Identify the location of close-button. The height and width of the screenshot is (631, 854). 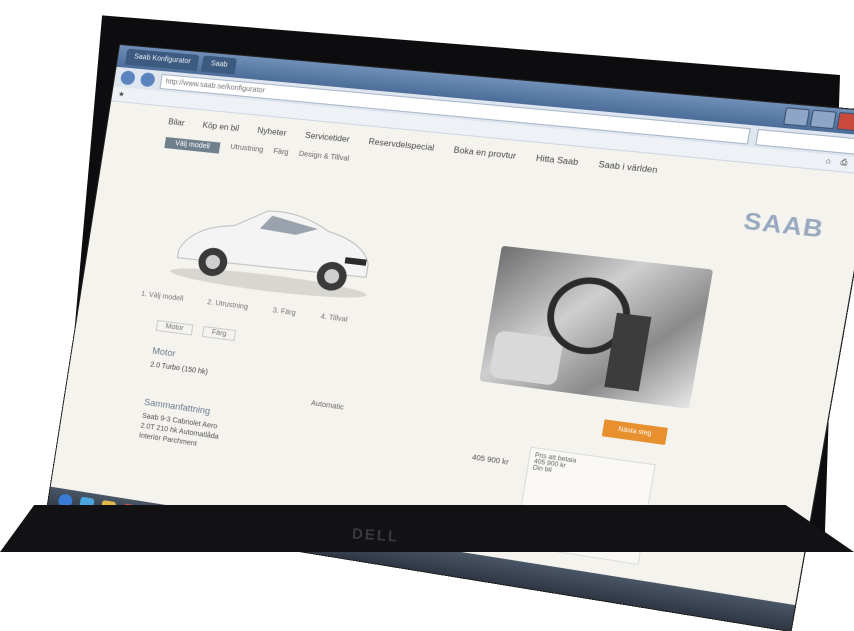
(845, 122).